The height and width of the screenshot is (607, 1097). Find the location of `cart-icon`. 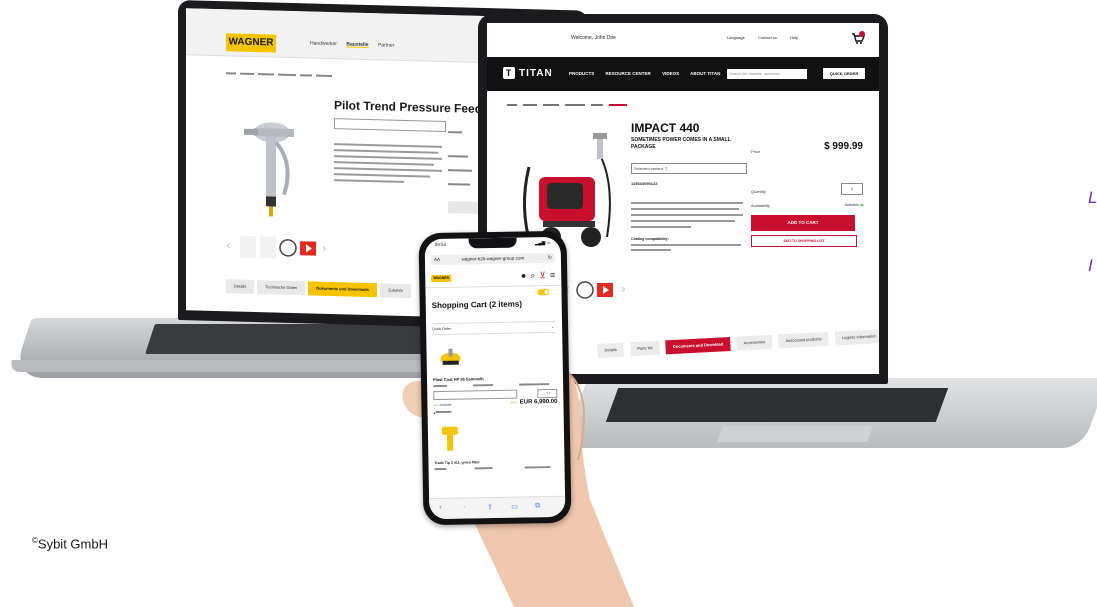

cart-icon is located at coordinates (858, 38).